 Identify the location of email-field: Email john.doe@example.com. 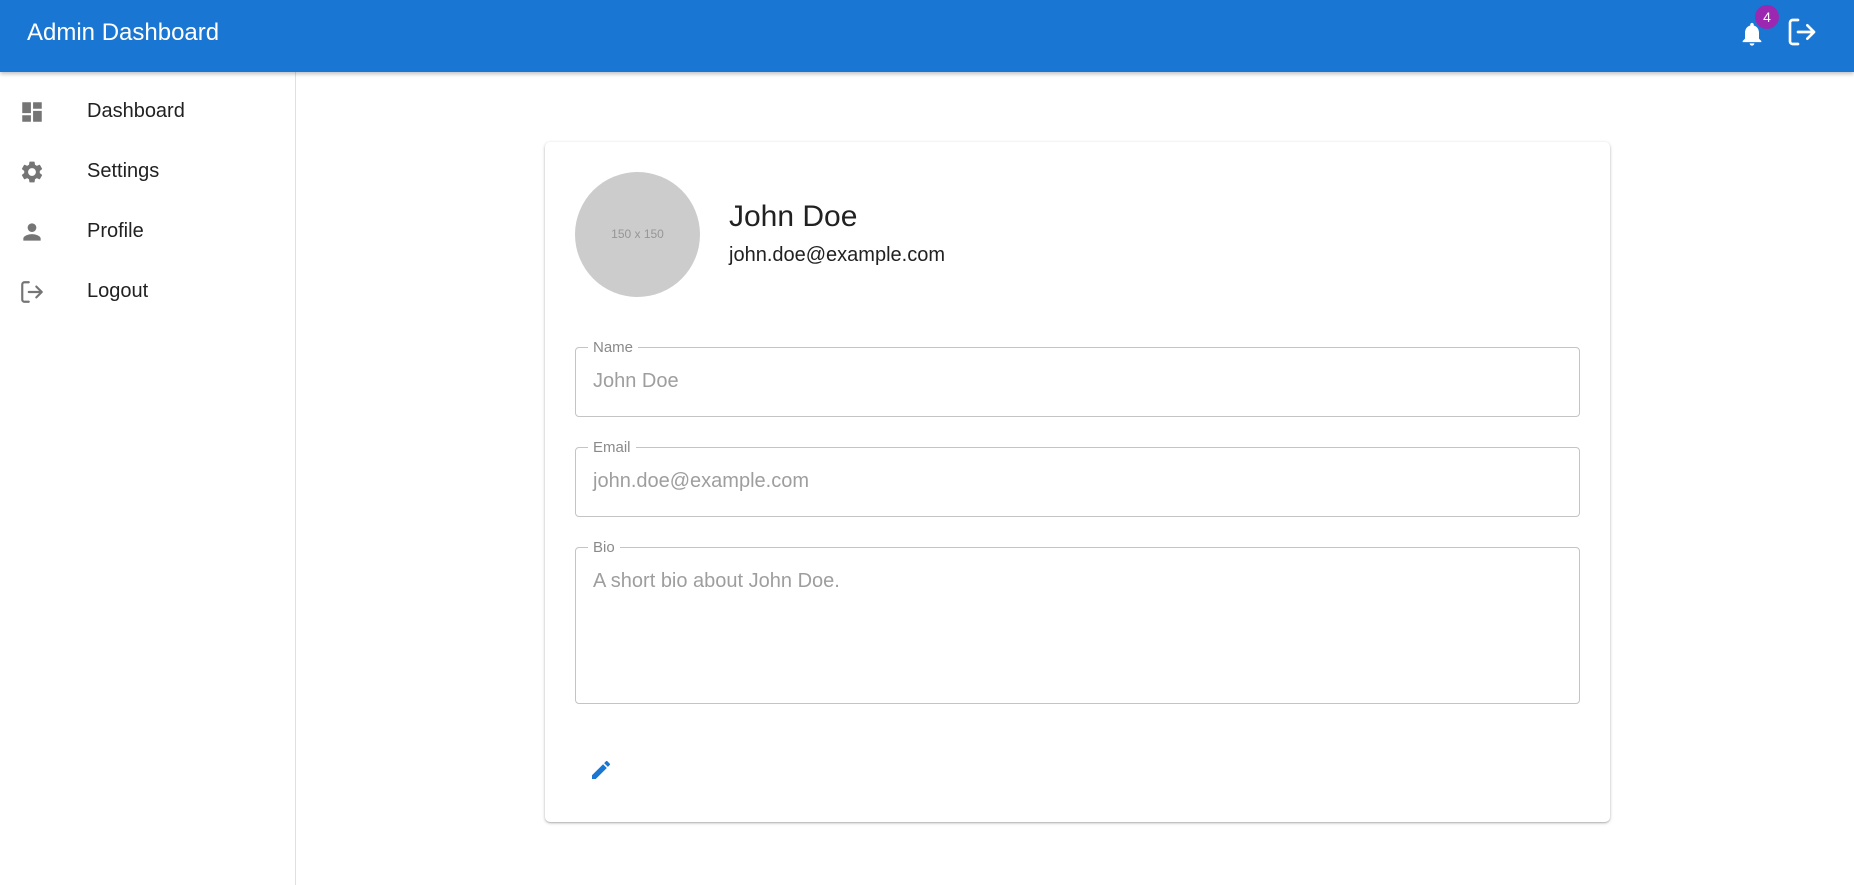
(1077, 478).